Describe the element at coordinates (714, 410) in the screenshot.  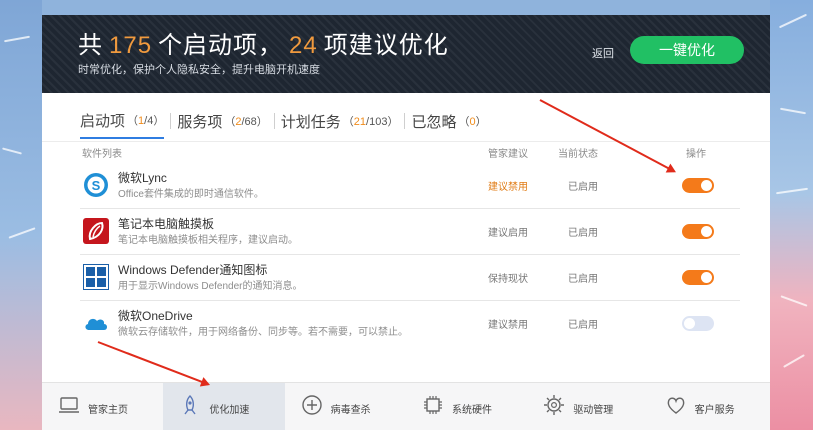
I see `nav-label: 客户服务` at that location.